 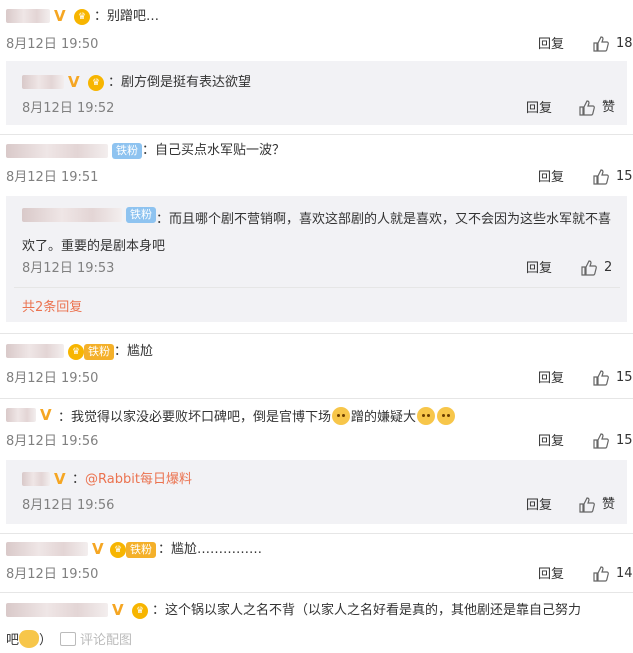 I want to click on sub-reply-text: ：@Rabbit每日爆料, so click(x=132, y=479).